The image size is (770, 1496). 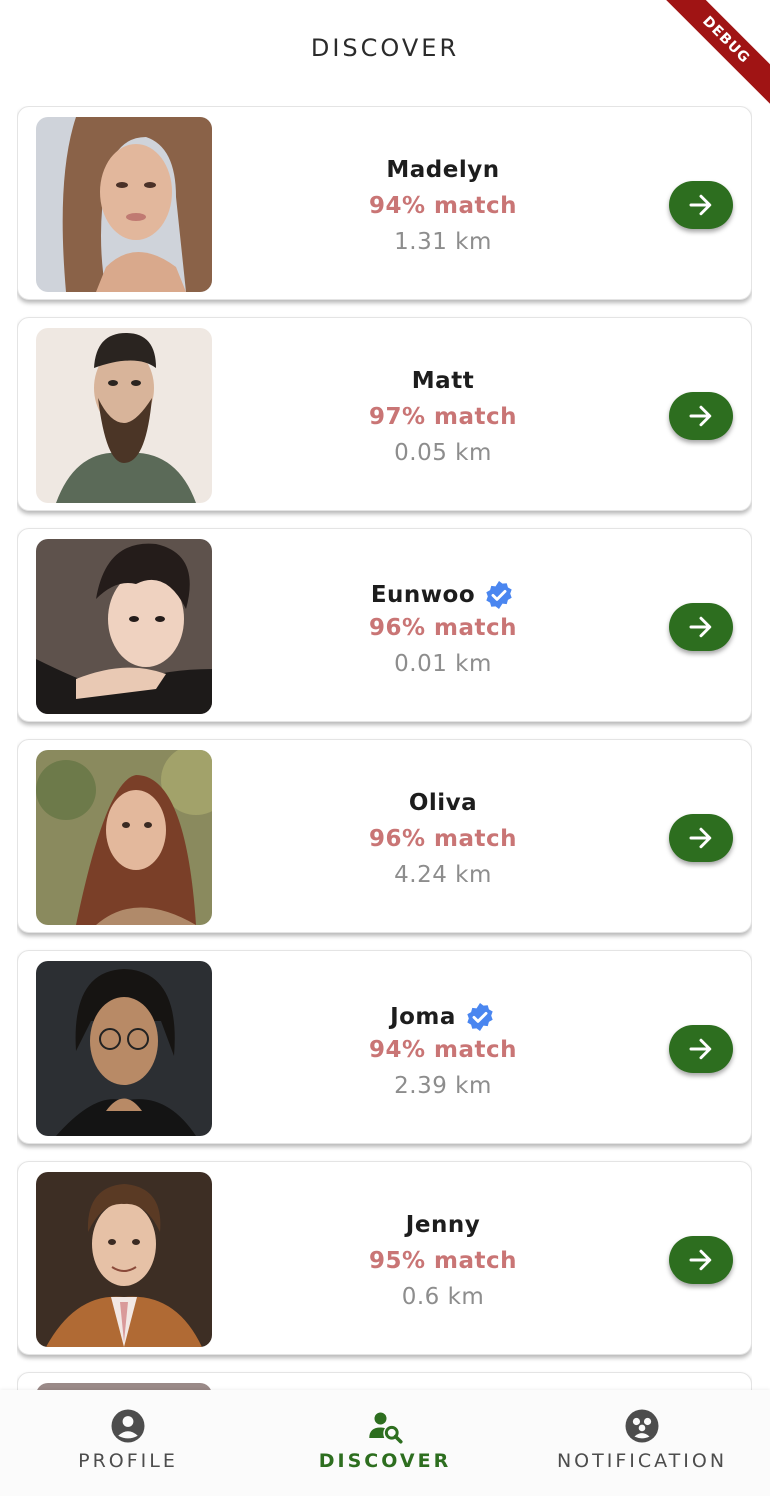 What do you see at coordinates (443, 453) in the screenshot?
I see `distance: 0.05 km` at bounding box center [443, 453].